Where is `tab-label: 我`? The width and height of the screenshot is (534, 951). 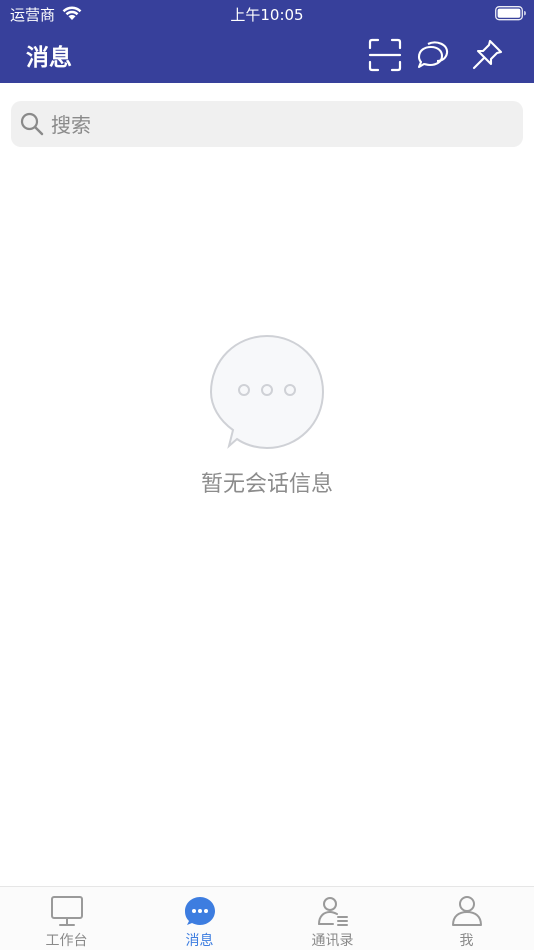 tab-label: 我 is located at coordinates (466, 941).